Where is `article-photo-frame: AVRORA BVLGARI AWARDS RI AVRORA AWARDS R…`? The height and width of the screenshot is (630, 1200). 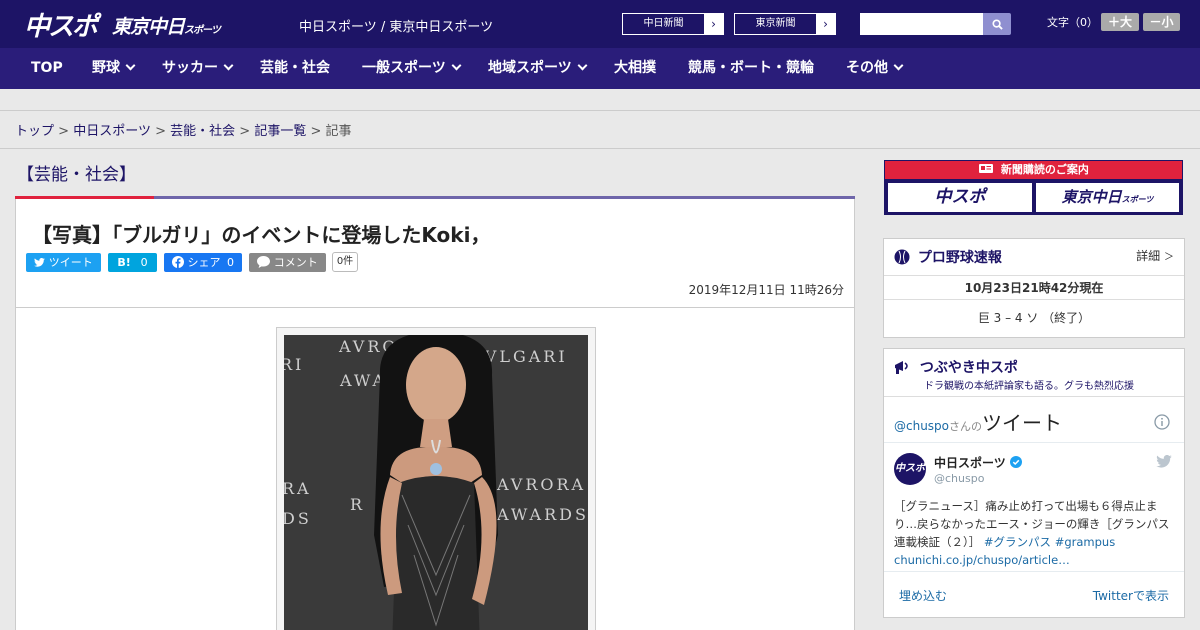
article-photo-frame: AVRORA BVLGARI AWARDS RI AVRORA AWARDS R… is located at coordinates (436, 478).